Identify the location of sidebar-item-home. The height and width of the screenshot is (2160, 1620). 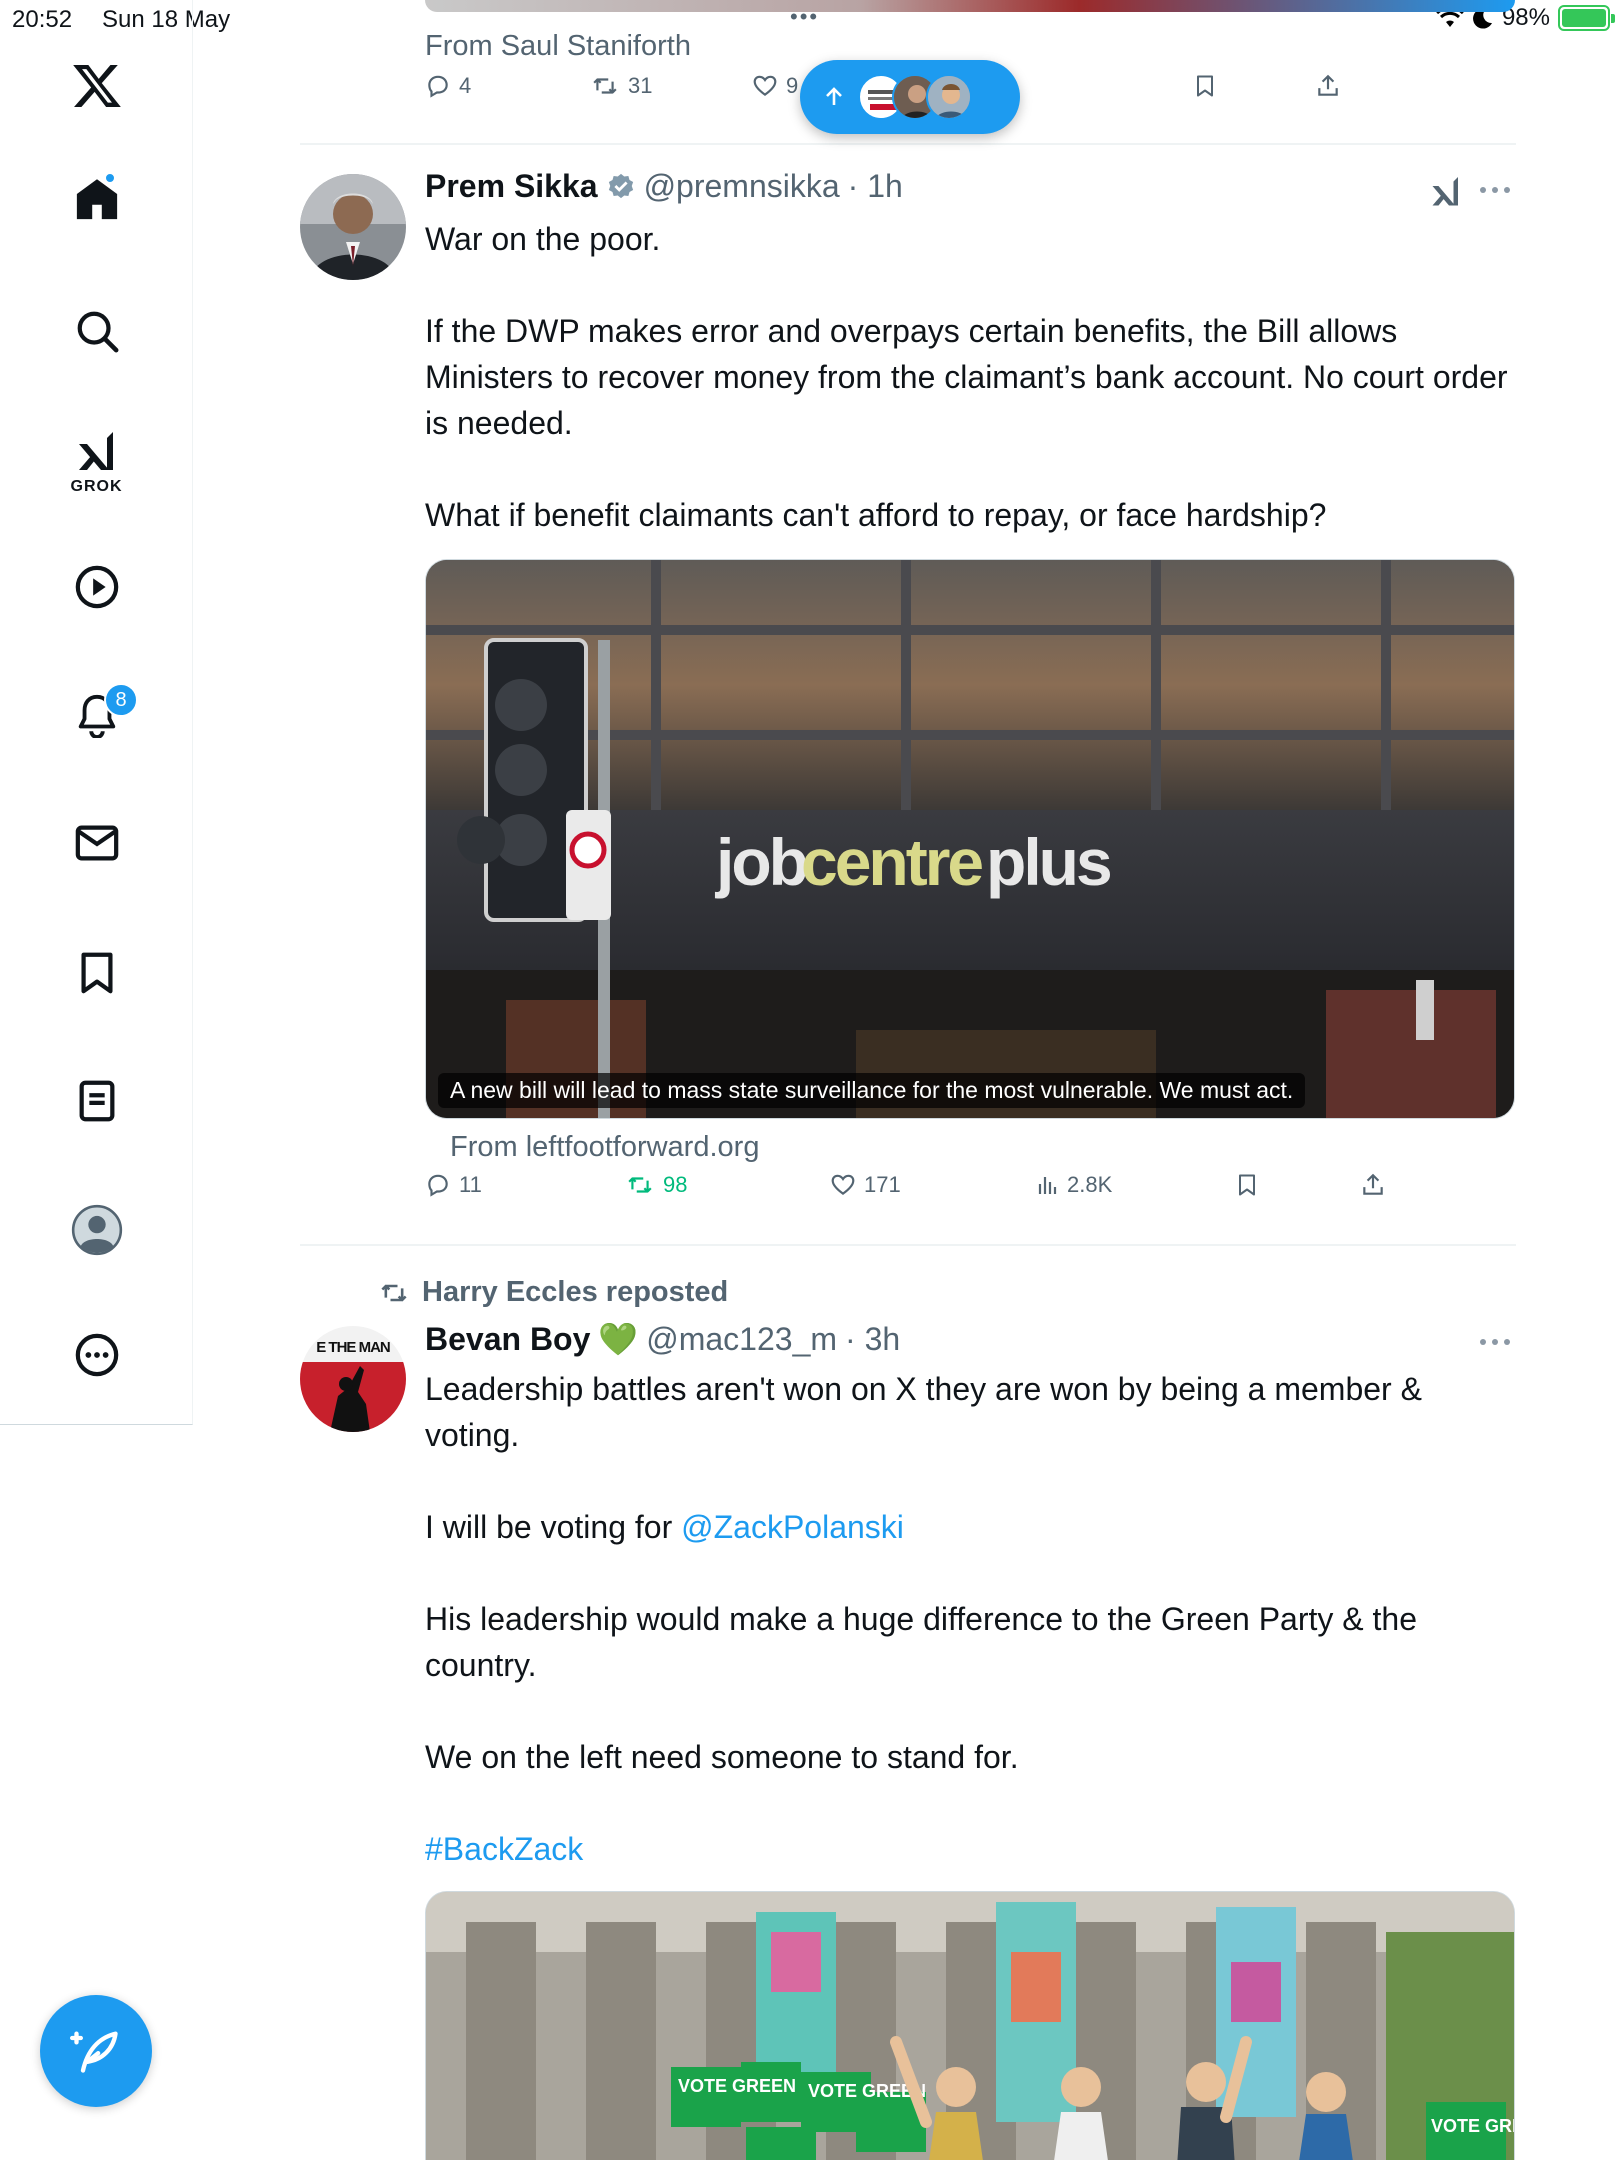
(96, 199).